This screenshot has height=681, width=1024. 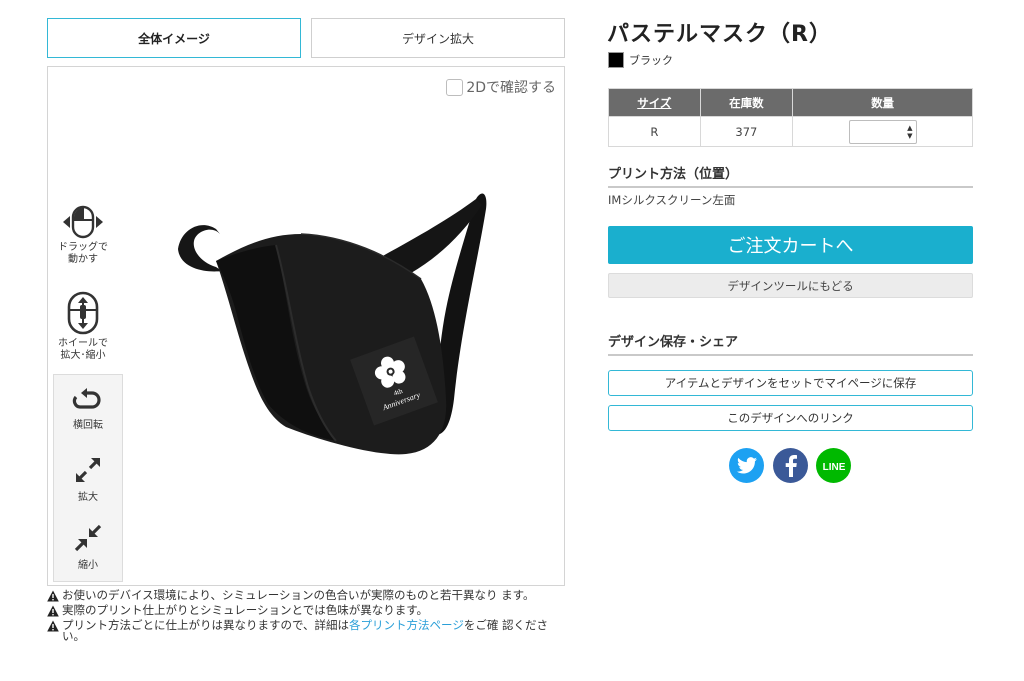 What do you see at coordinates (790, 343) in the screenshot?
I see `share-heading: デザイン保存・シェア` at bounding box center [790, 343].